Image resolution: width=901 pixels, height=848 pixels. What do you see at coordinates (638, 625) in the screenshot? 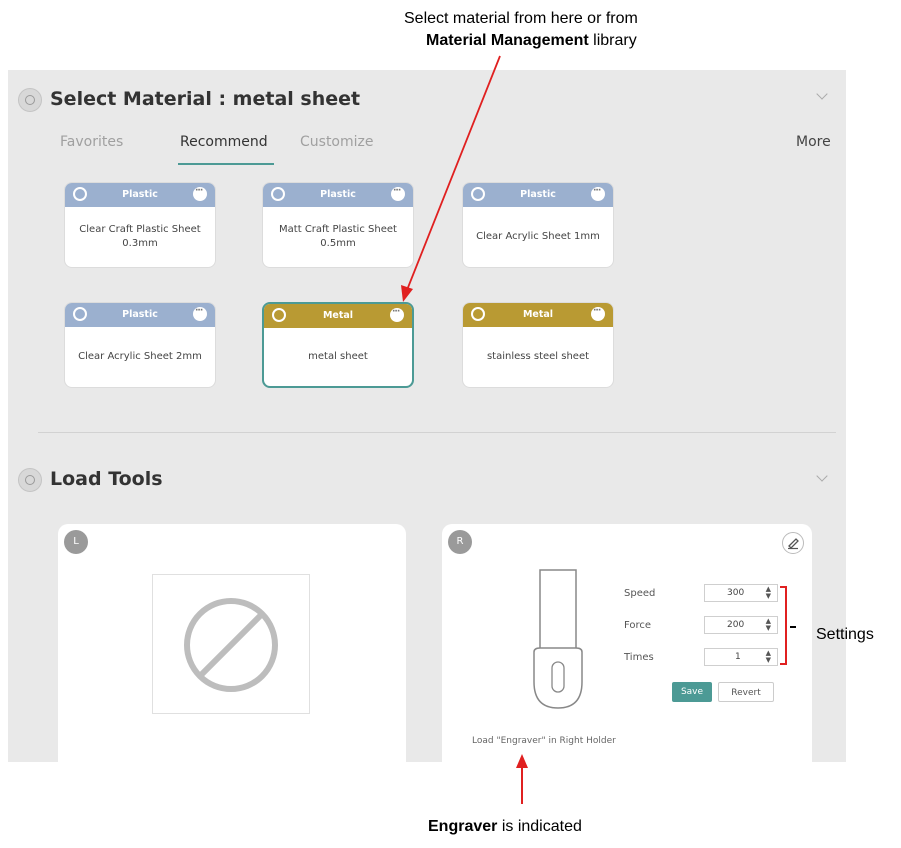
I see `force-label: Force` at bounding box center [638, 625].